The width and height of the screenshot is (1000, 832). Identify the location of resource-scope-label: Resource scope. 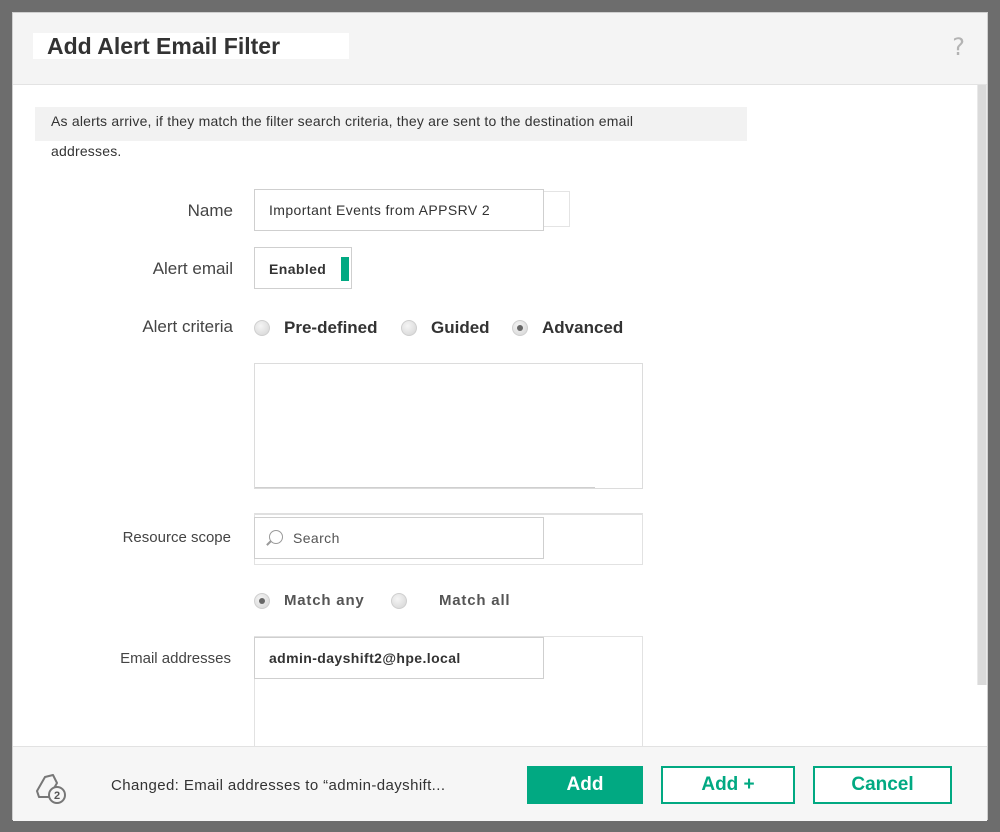
(176, 537).